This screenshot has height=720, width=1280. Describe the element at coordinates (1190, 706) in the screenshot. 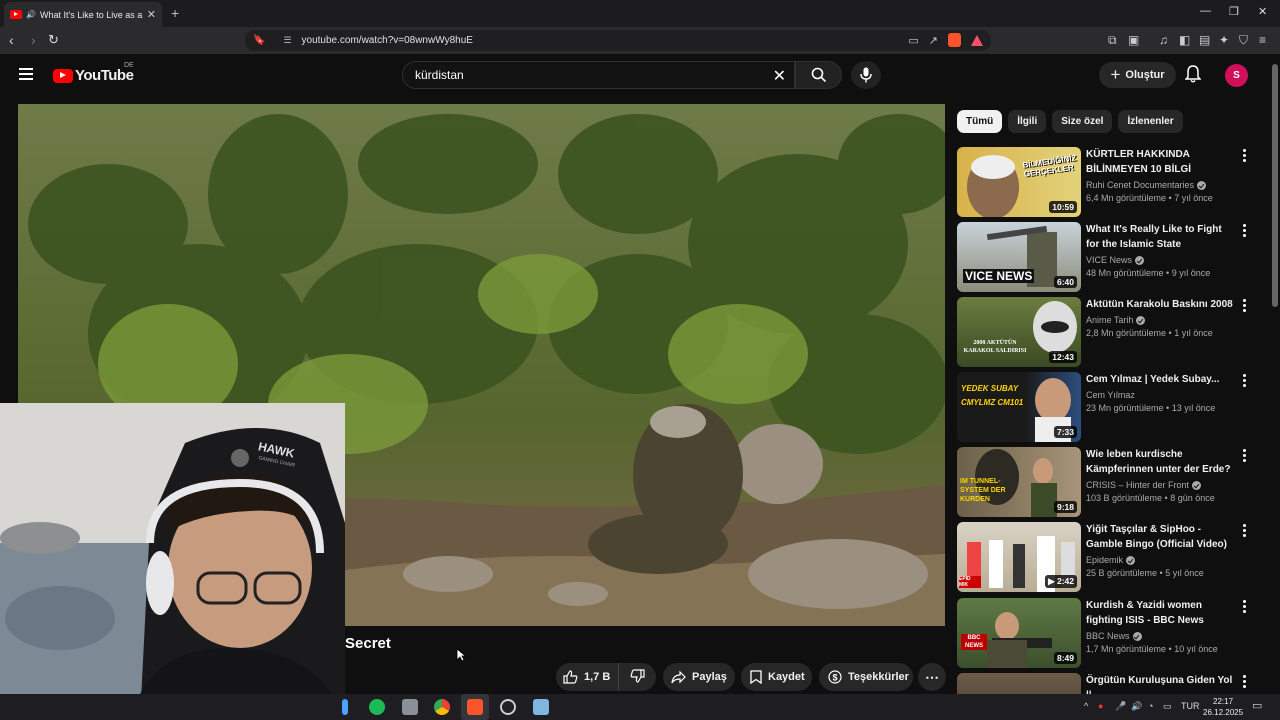

I see `input-language: TUR` at that location.